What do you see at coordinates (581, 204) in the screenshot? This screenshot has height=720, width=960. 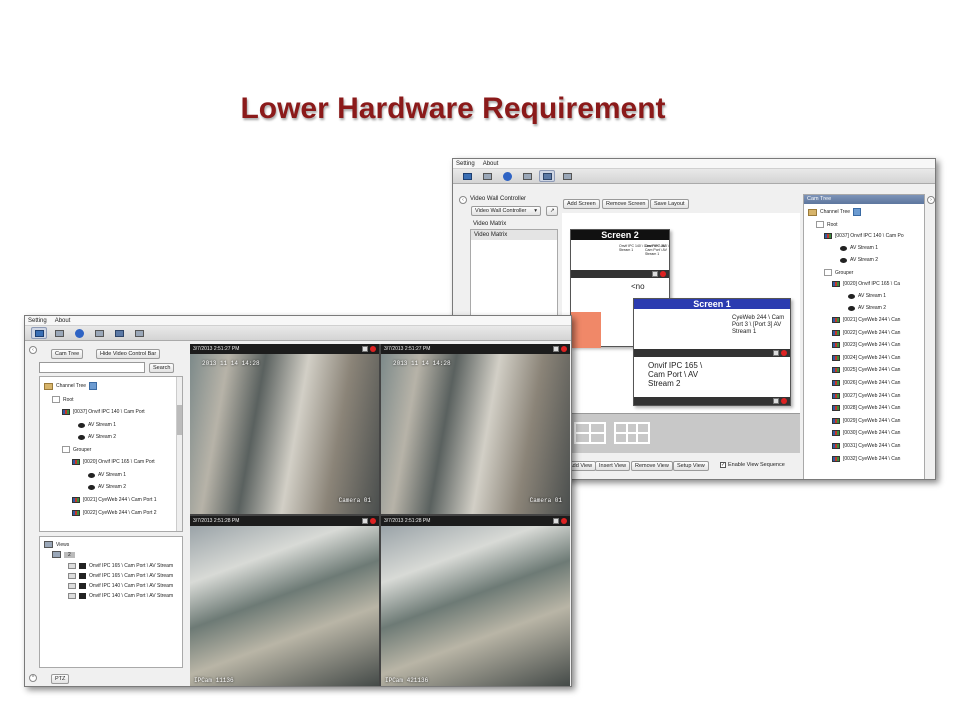 I see `add-screen-button: Add Screen` at bounding box center [581, 204].